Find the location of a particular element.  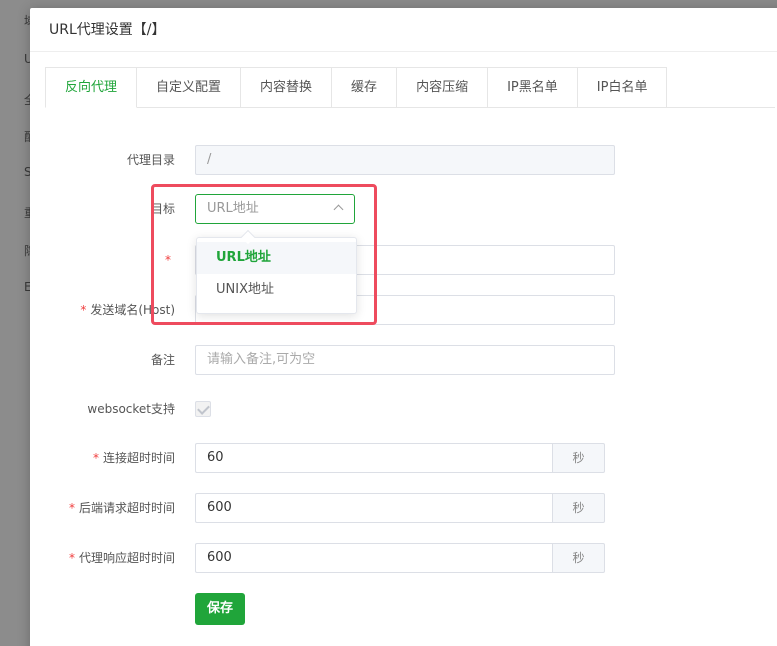

response-timeout-label: * 代理响应超时时间 is located at coordinates (122, 558).